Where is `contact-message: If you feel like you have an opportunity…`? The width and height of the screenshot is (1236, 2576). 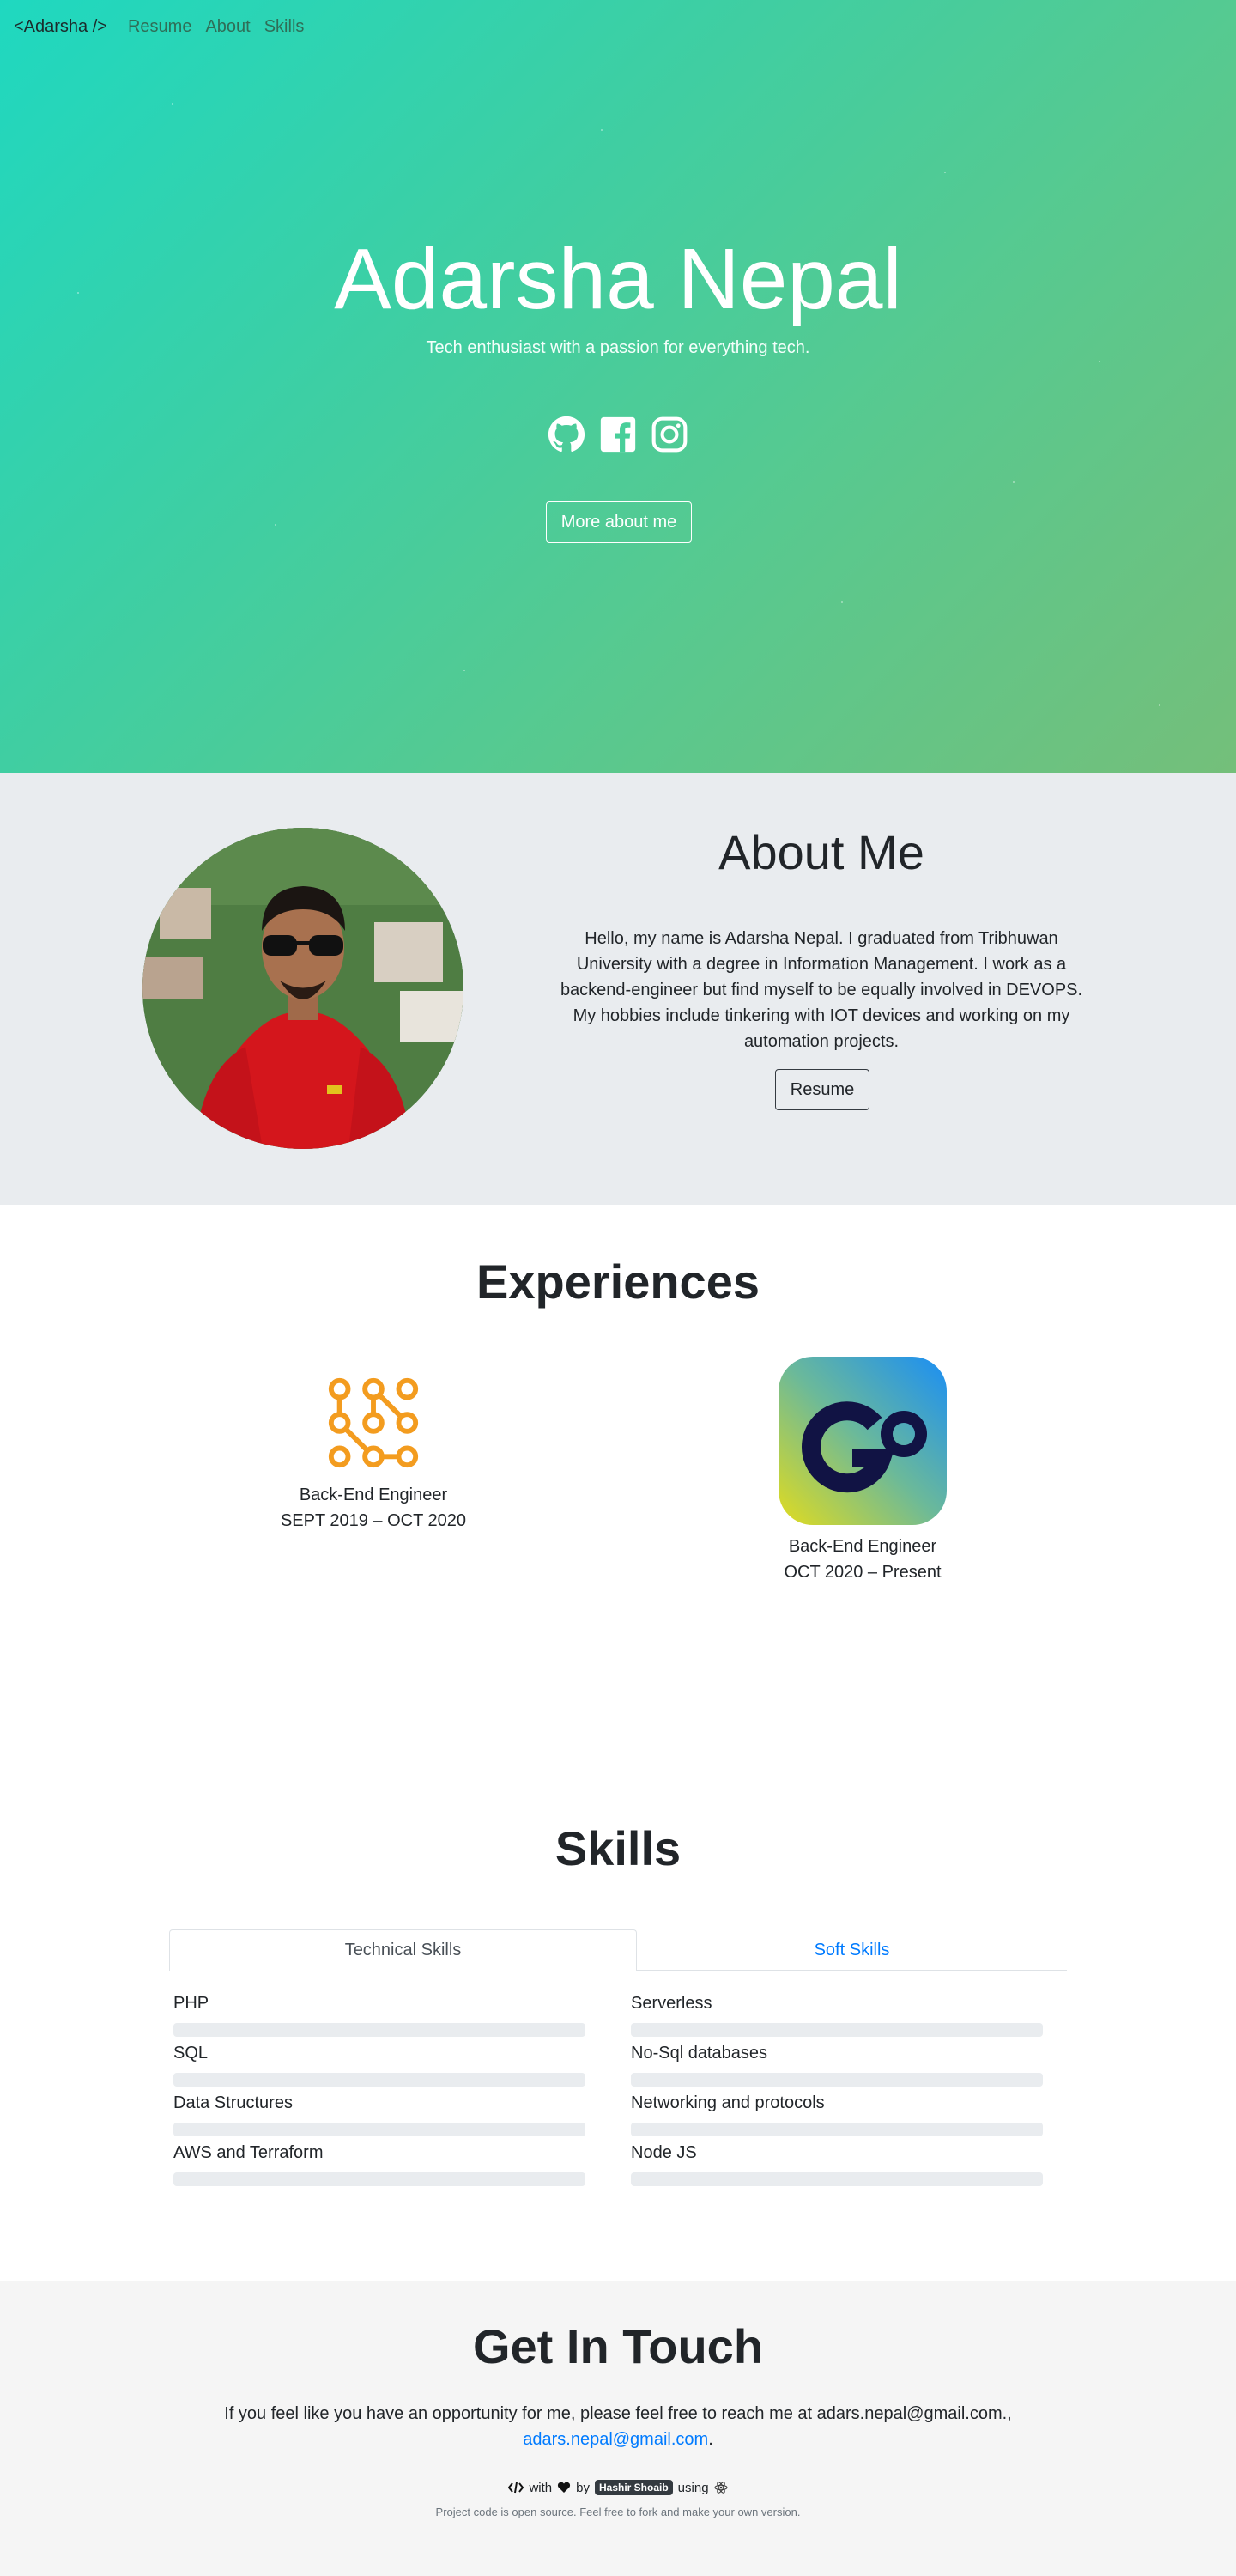
contact-message: If you feel like you have an opportunity… is located at coordinates (618, 2413).